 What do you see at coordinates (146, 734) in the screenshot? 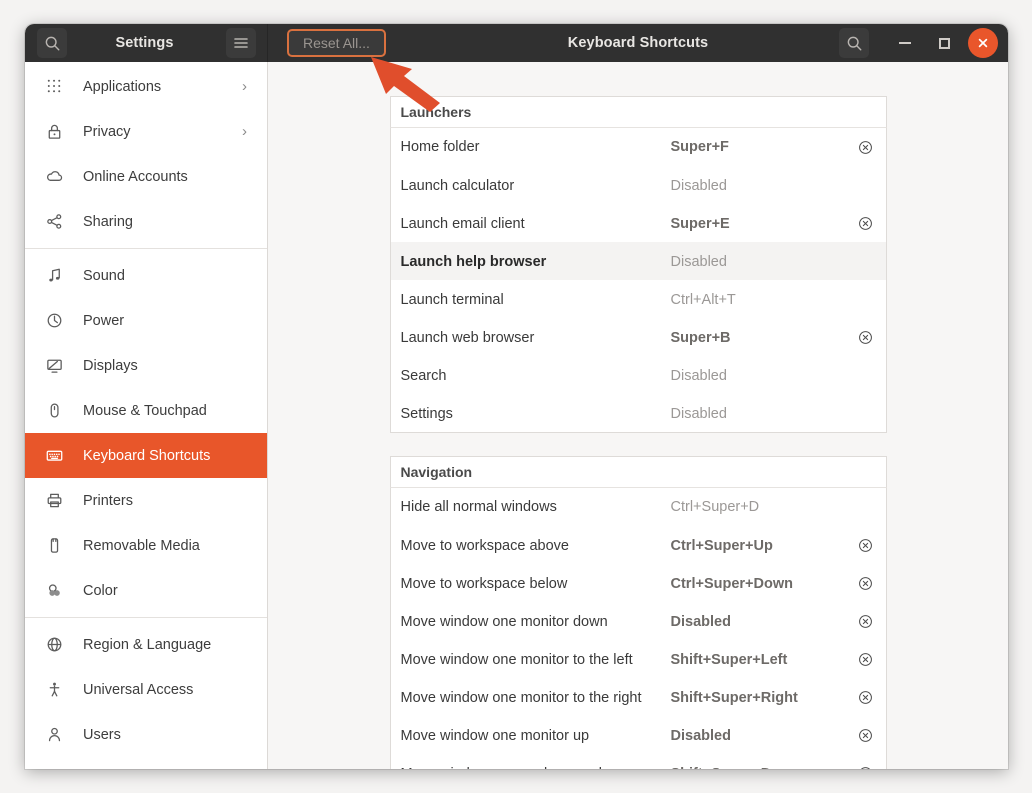
I see `sidebar-item-users: Users` at bounding box center [146, 734].